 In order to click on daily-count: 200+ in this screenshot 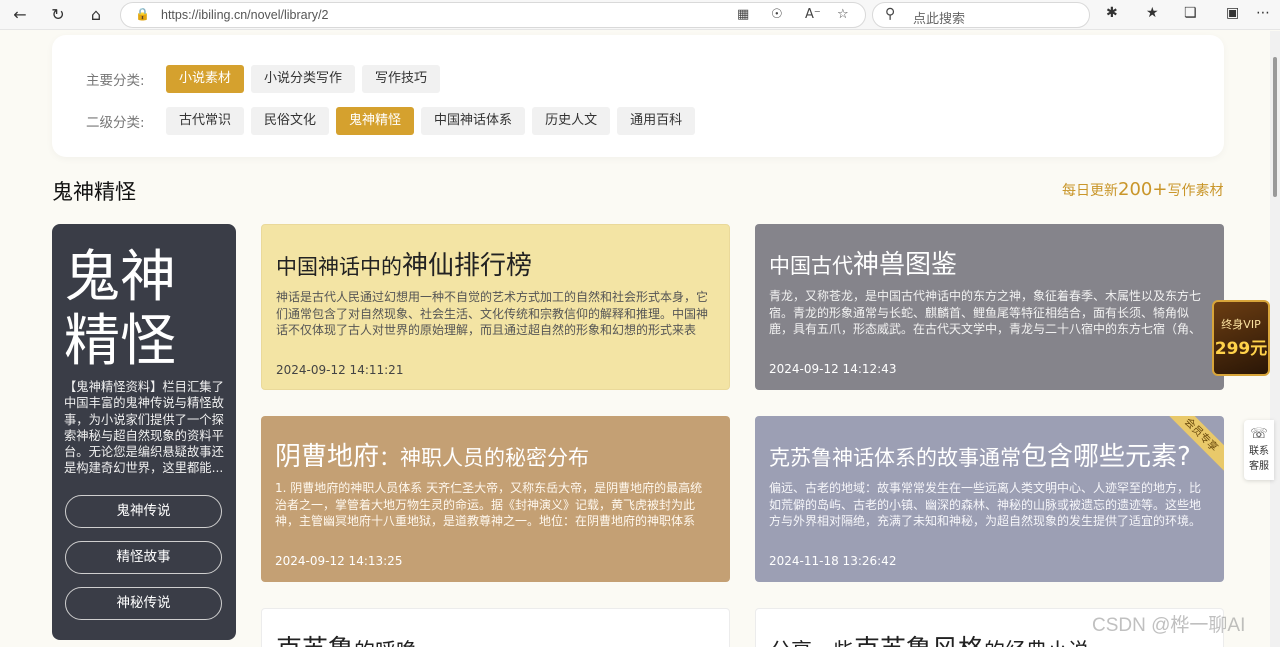, I will do `click(1143, 189)`.